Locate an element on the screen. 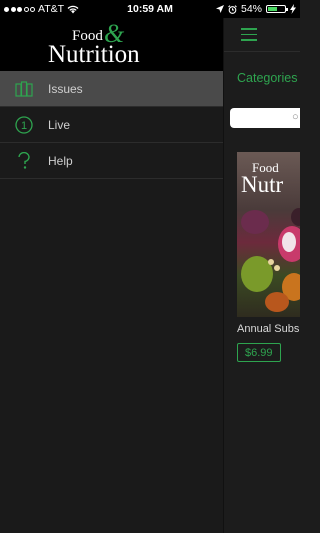  header-divider is located at coordinates (262, 51).